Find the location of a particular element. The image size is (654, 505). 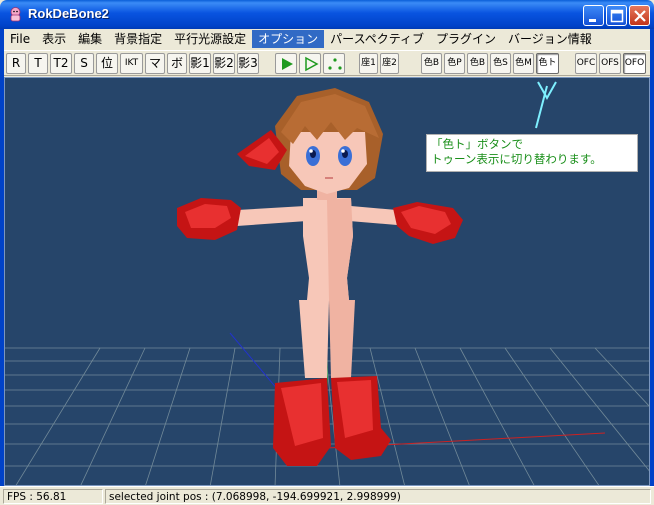

tooltip-callout: 「色ト」ボタンで トゥーン表示に切り替わります。 is located at coordinates (532, 153).